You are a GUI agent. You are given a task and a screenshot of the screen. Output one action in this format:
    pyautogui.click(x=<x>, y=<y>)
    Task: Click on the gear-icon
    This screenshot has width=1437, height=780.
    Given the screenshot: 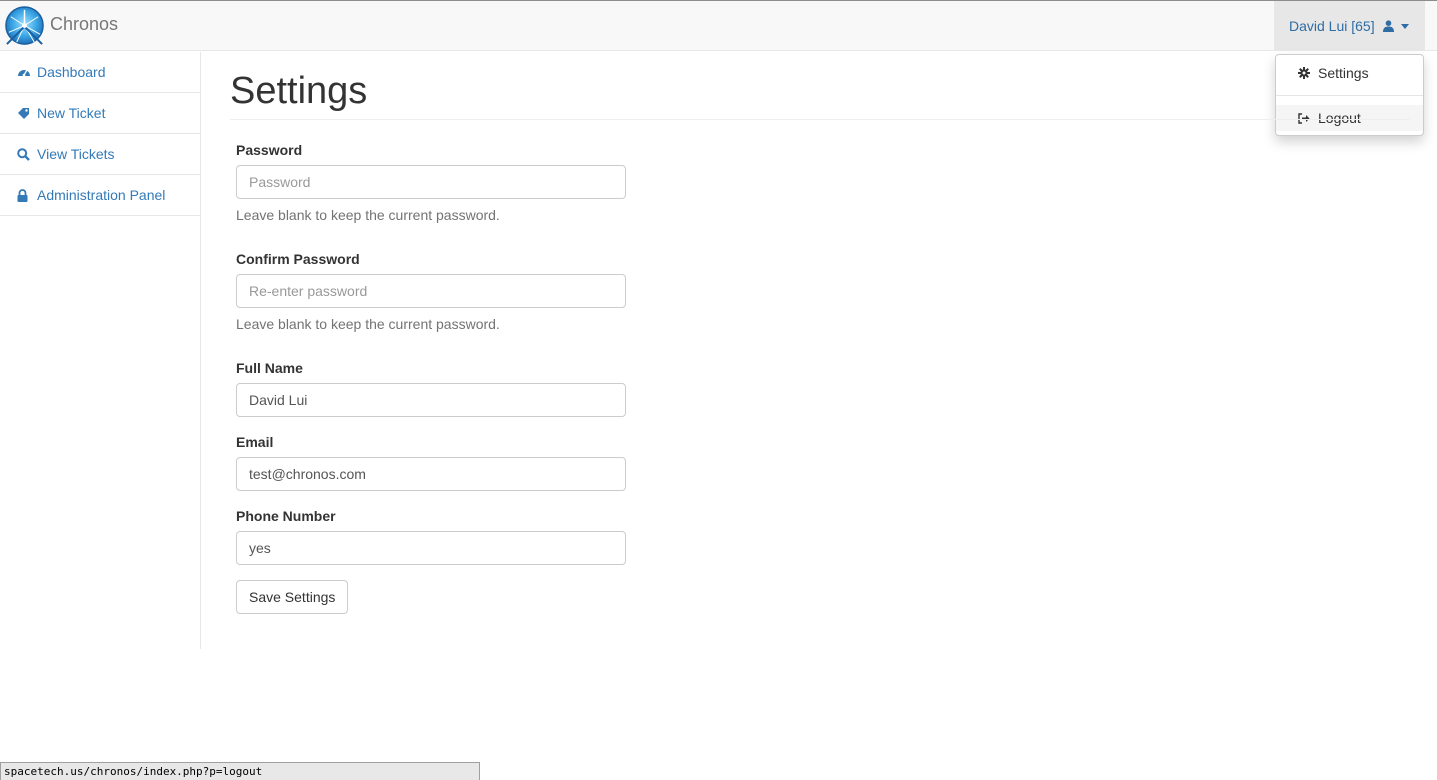 What is the action you would take?
    pyautogui.click(x=1304, y=73)
    